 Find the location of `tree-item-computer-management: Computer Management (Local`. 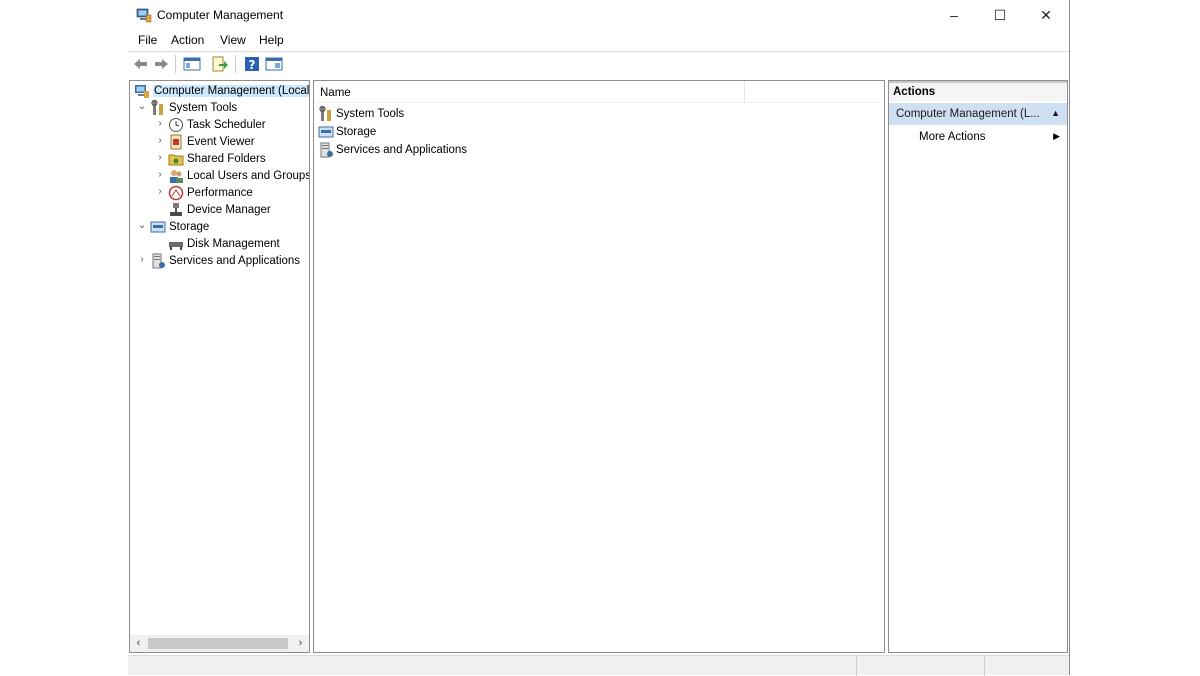

tree-item-computer-management: Computer Management (Local is located at coordinates (220, 91).